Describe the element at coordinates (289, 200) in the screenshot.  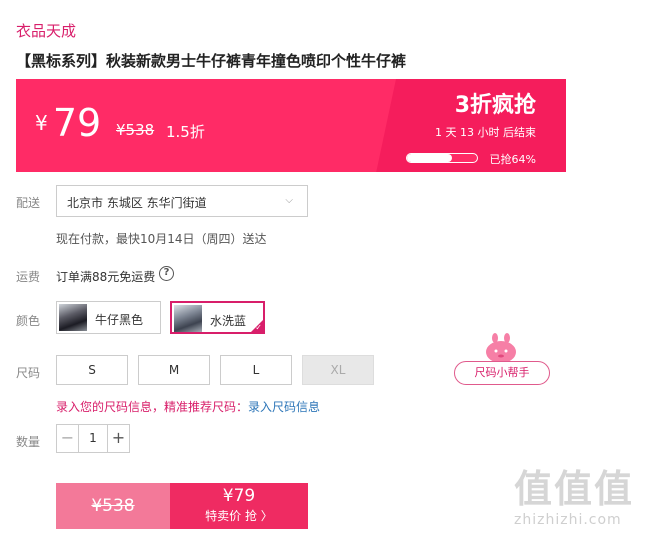
I see `chevron-down-icon: ⌵` at that location.